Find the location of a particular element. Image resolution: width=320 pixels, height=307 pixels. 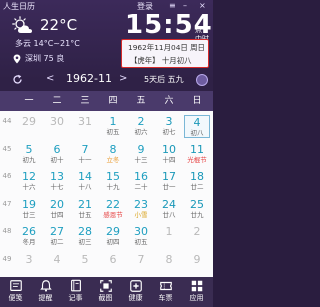

calendar-day: 8 is located at coordinates (169, 264).